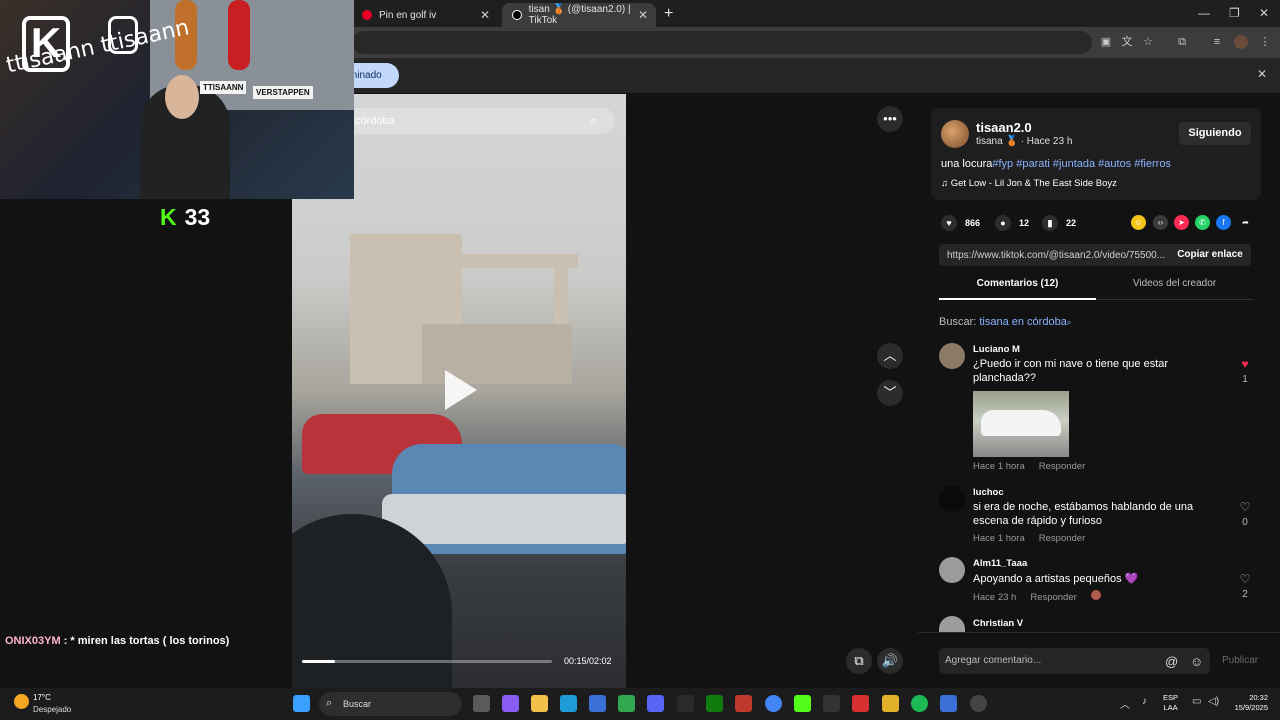 The height and width of the screenshot is (720, 1280). What do you see at coordinates (1245, 222) in the screenshot?
I see `share-arrow-icon: ➦` at bounding box center [1245, 222].